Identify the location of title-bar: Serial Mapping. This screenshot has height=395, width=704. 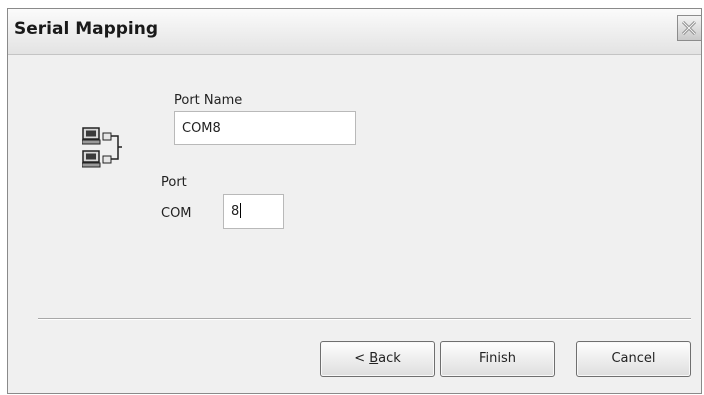
(354, 32).